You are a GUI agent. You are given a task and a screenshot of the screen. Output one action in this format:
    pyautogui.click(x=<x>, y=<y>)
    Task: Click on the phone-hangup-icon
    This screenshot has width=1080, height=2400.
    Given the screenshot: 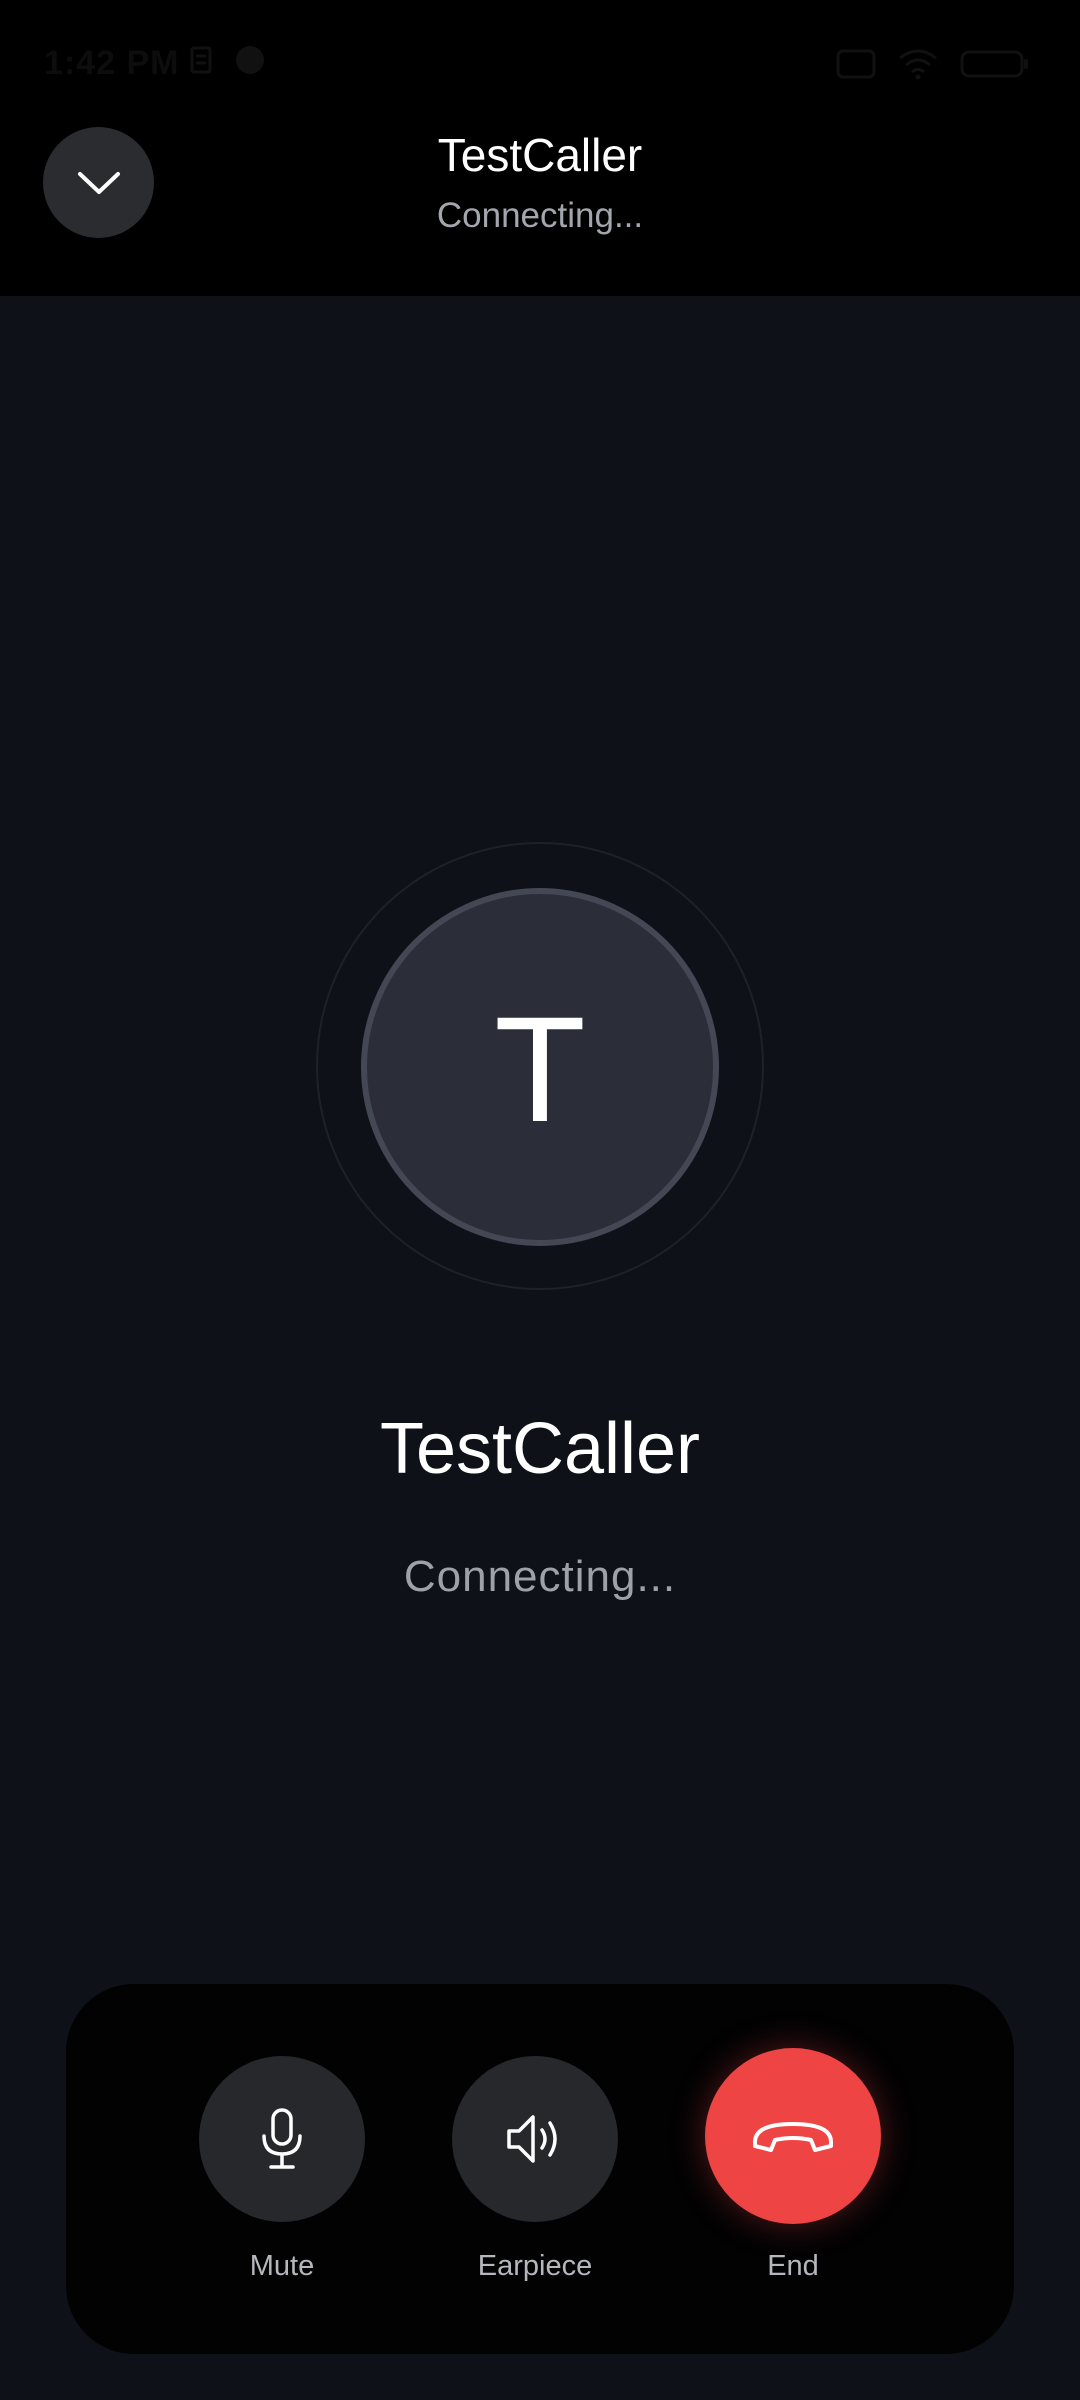 What is the action you would take?
    pyautogui.click(x=793, y=2137)
    